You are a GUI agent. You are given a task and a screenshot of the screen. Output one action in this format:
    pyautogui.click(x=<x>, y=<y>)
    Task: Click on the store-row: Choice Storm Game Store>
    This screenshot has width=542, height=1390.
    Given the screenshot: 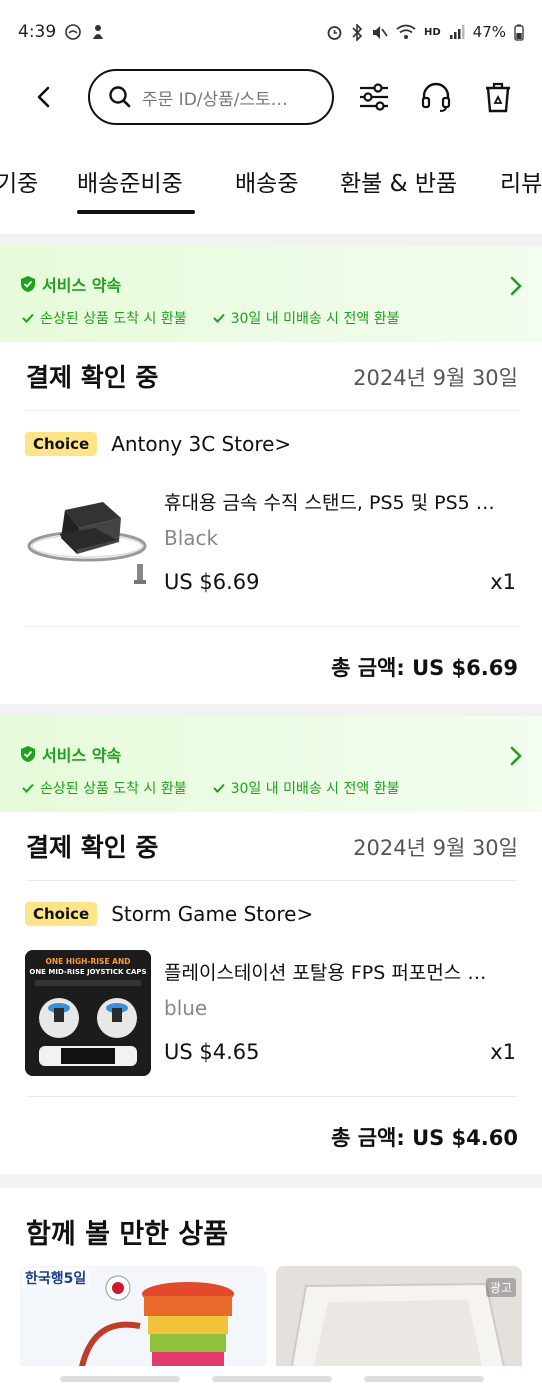 What is the action you would take?
    pyautogui.click(x=169, y=914)
    